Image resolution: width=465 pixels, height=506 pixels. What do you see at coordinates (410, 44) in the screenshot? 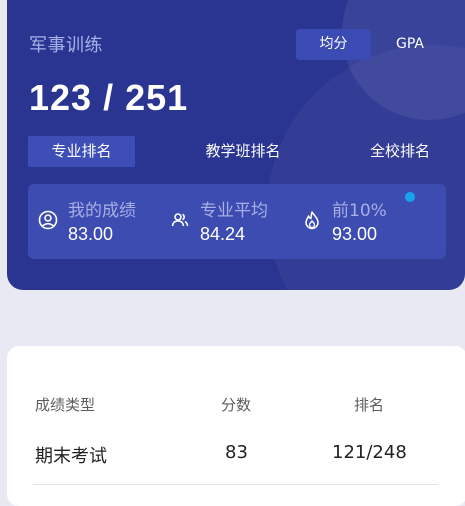
I see `toggle-gpa: GPA` at bounding box center [410, 44].